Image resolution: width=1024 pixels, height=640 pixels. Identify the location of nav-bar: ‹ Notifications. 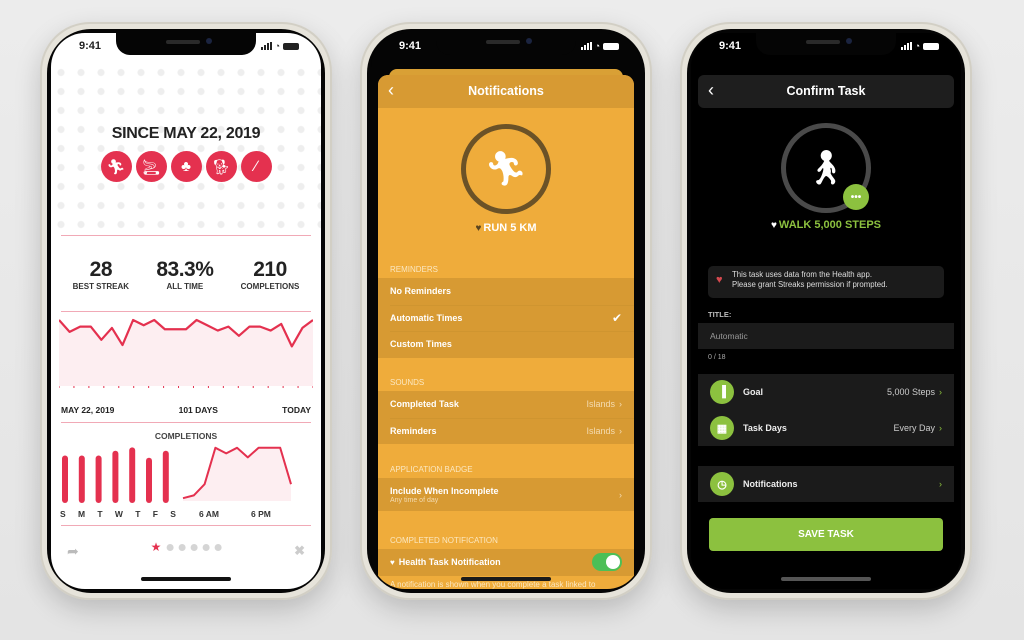
(506, 91).